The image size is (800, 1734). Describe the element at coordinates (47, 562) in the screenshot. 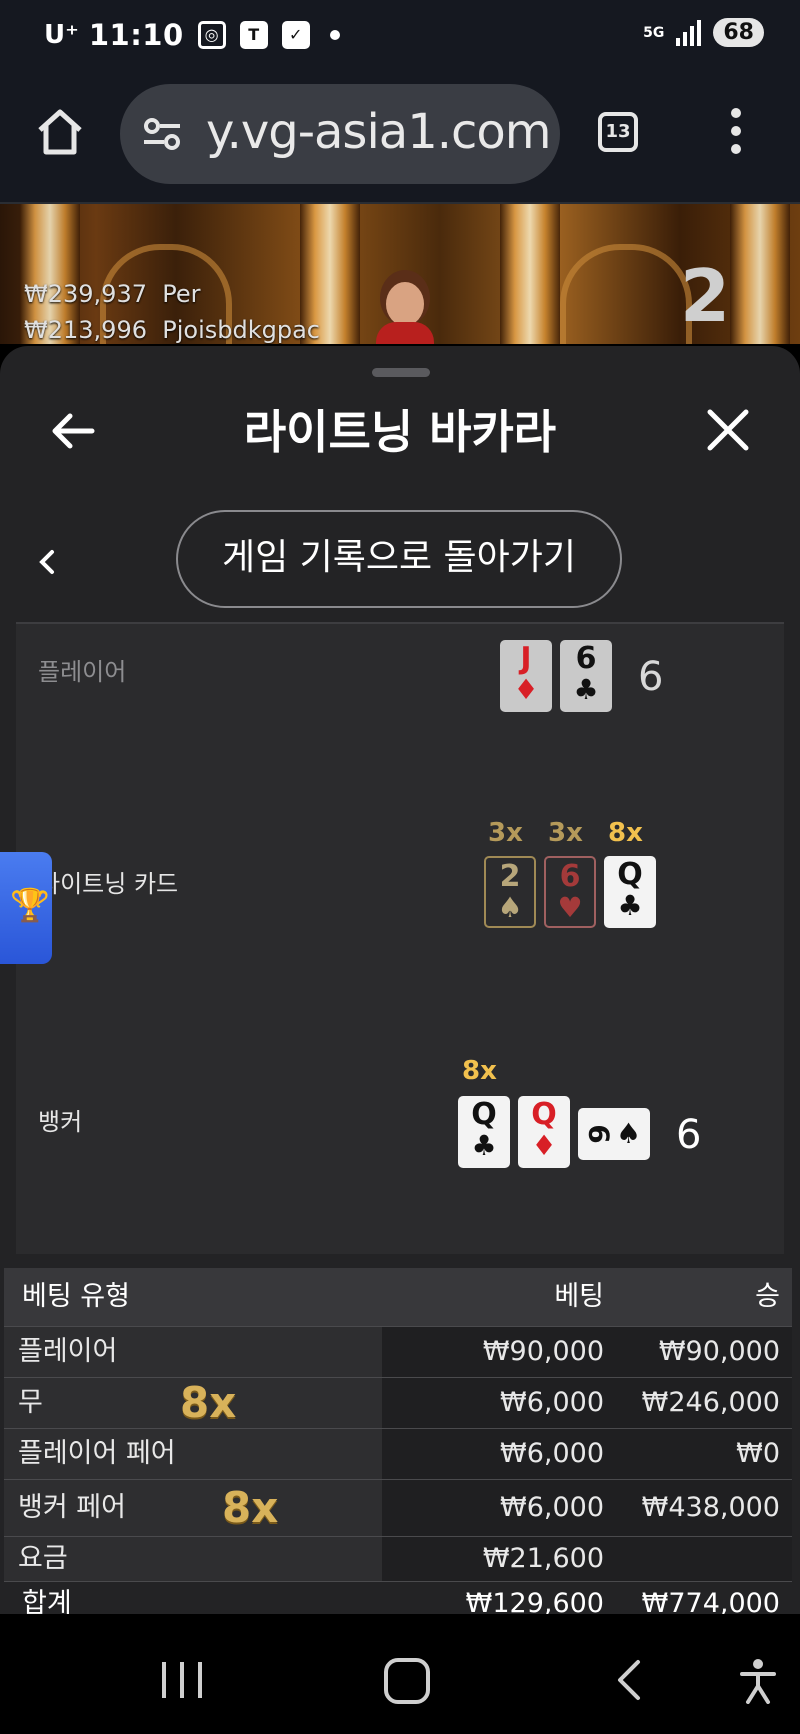

I see `chevron-left-icon` at that location.